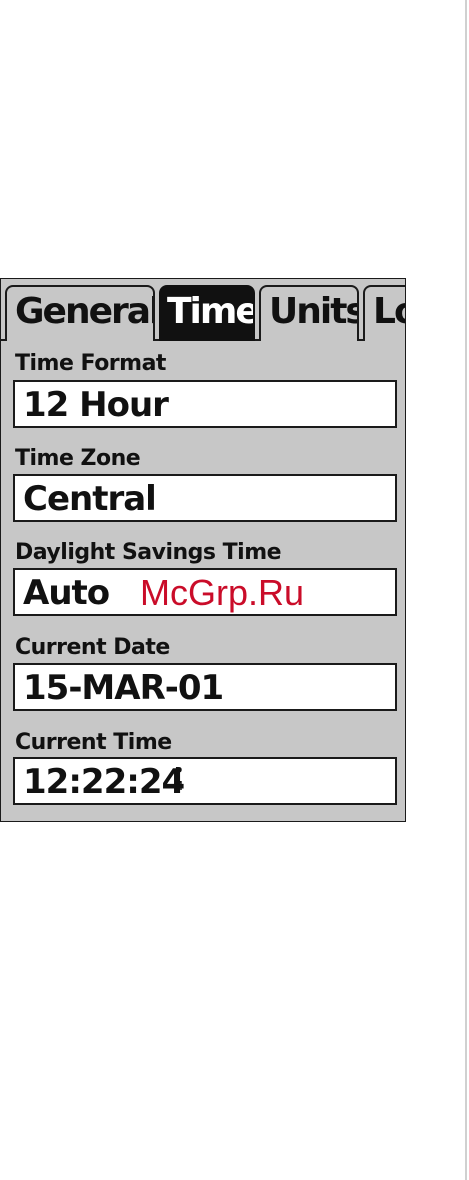  I want to click on time-zone-value: Central, so click(90, 499).